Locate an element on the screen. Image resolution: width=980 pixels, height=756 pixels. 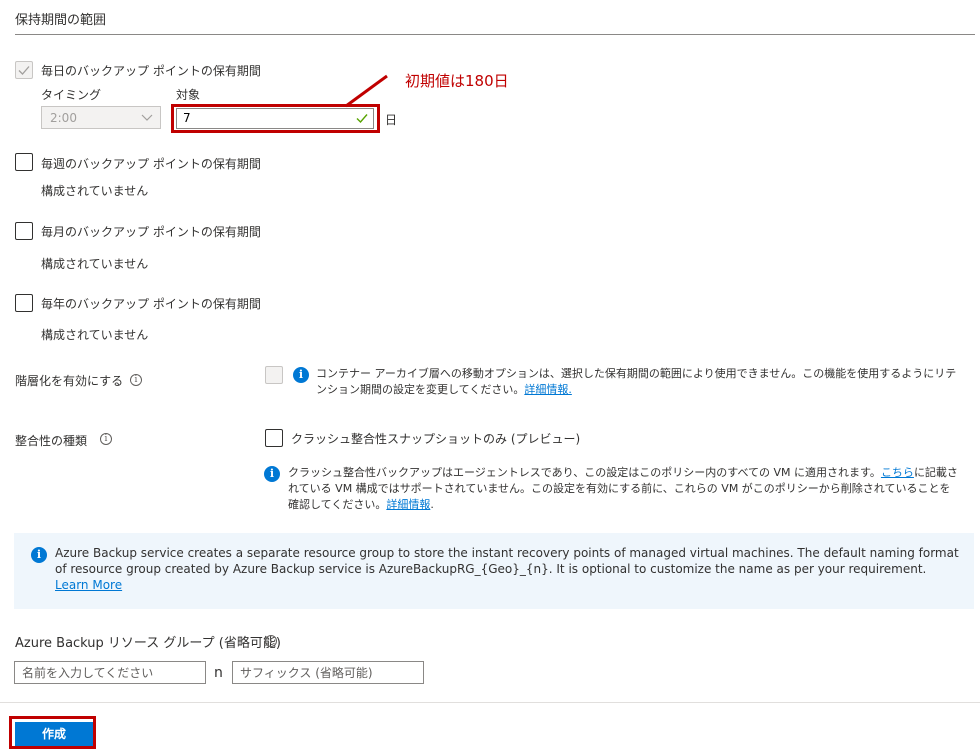
yearly-retention-checkbox is located at coordinates (24, 303).